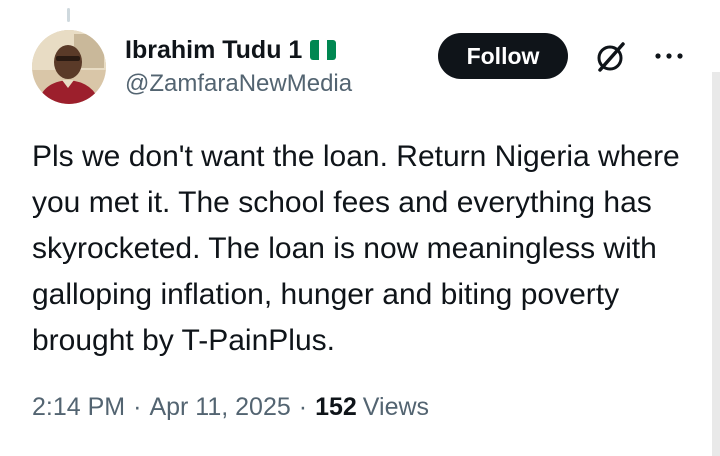 This screenshot has width=720, height=456. What do you see at coordinates (238, 84) in the screenshot?
I see `author-handle: @ZamfaraNewMedia` at bounding box center [238, 84].